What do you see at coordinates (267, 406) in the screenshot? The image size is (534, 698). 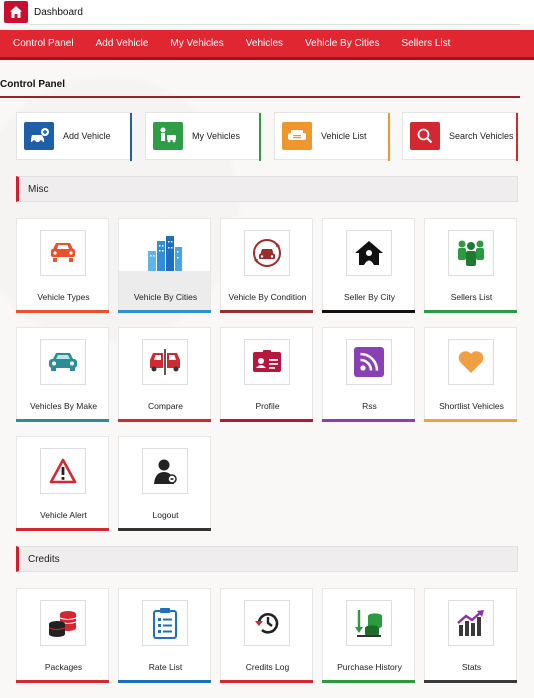 I see `tile-label: Profile` at bounding box center [267, 406].